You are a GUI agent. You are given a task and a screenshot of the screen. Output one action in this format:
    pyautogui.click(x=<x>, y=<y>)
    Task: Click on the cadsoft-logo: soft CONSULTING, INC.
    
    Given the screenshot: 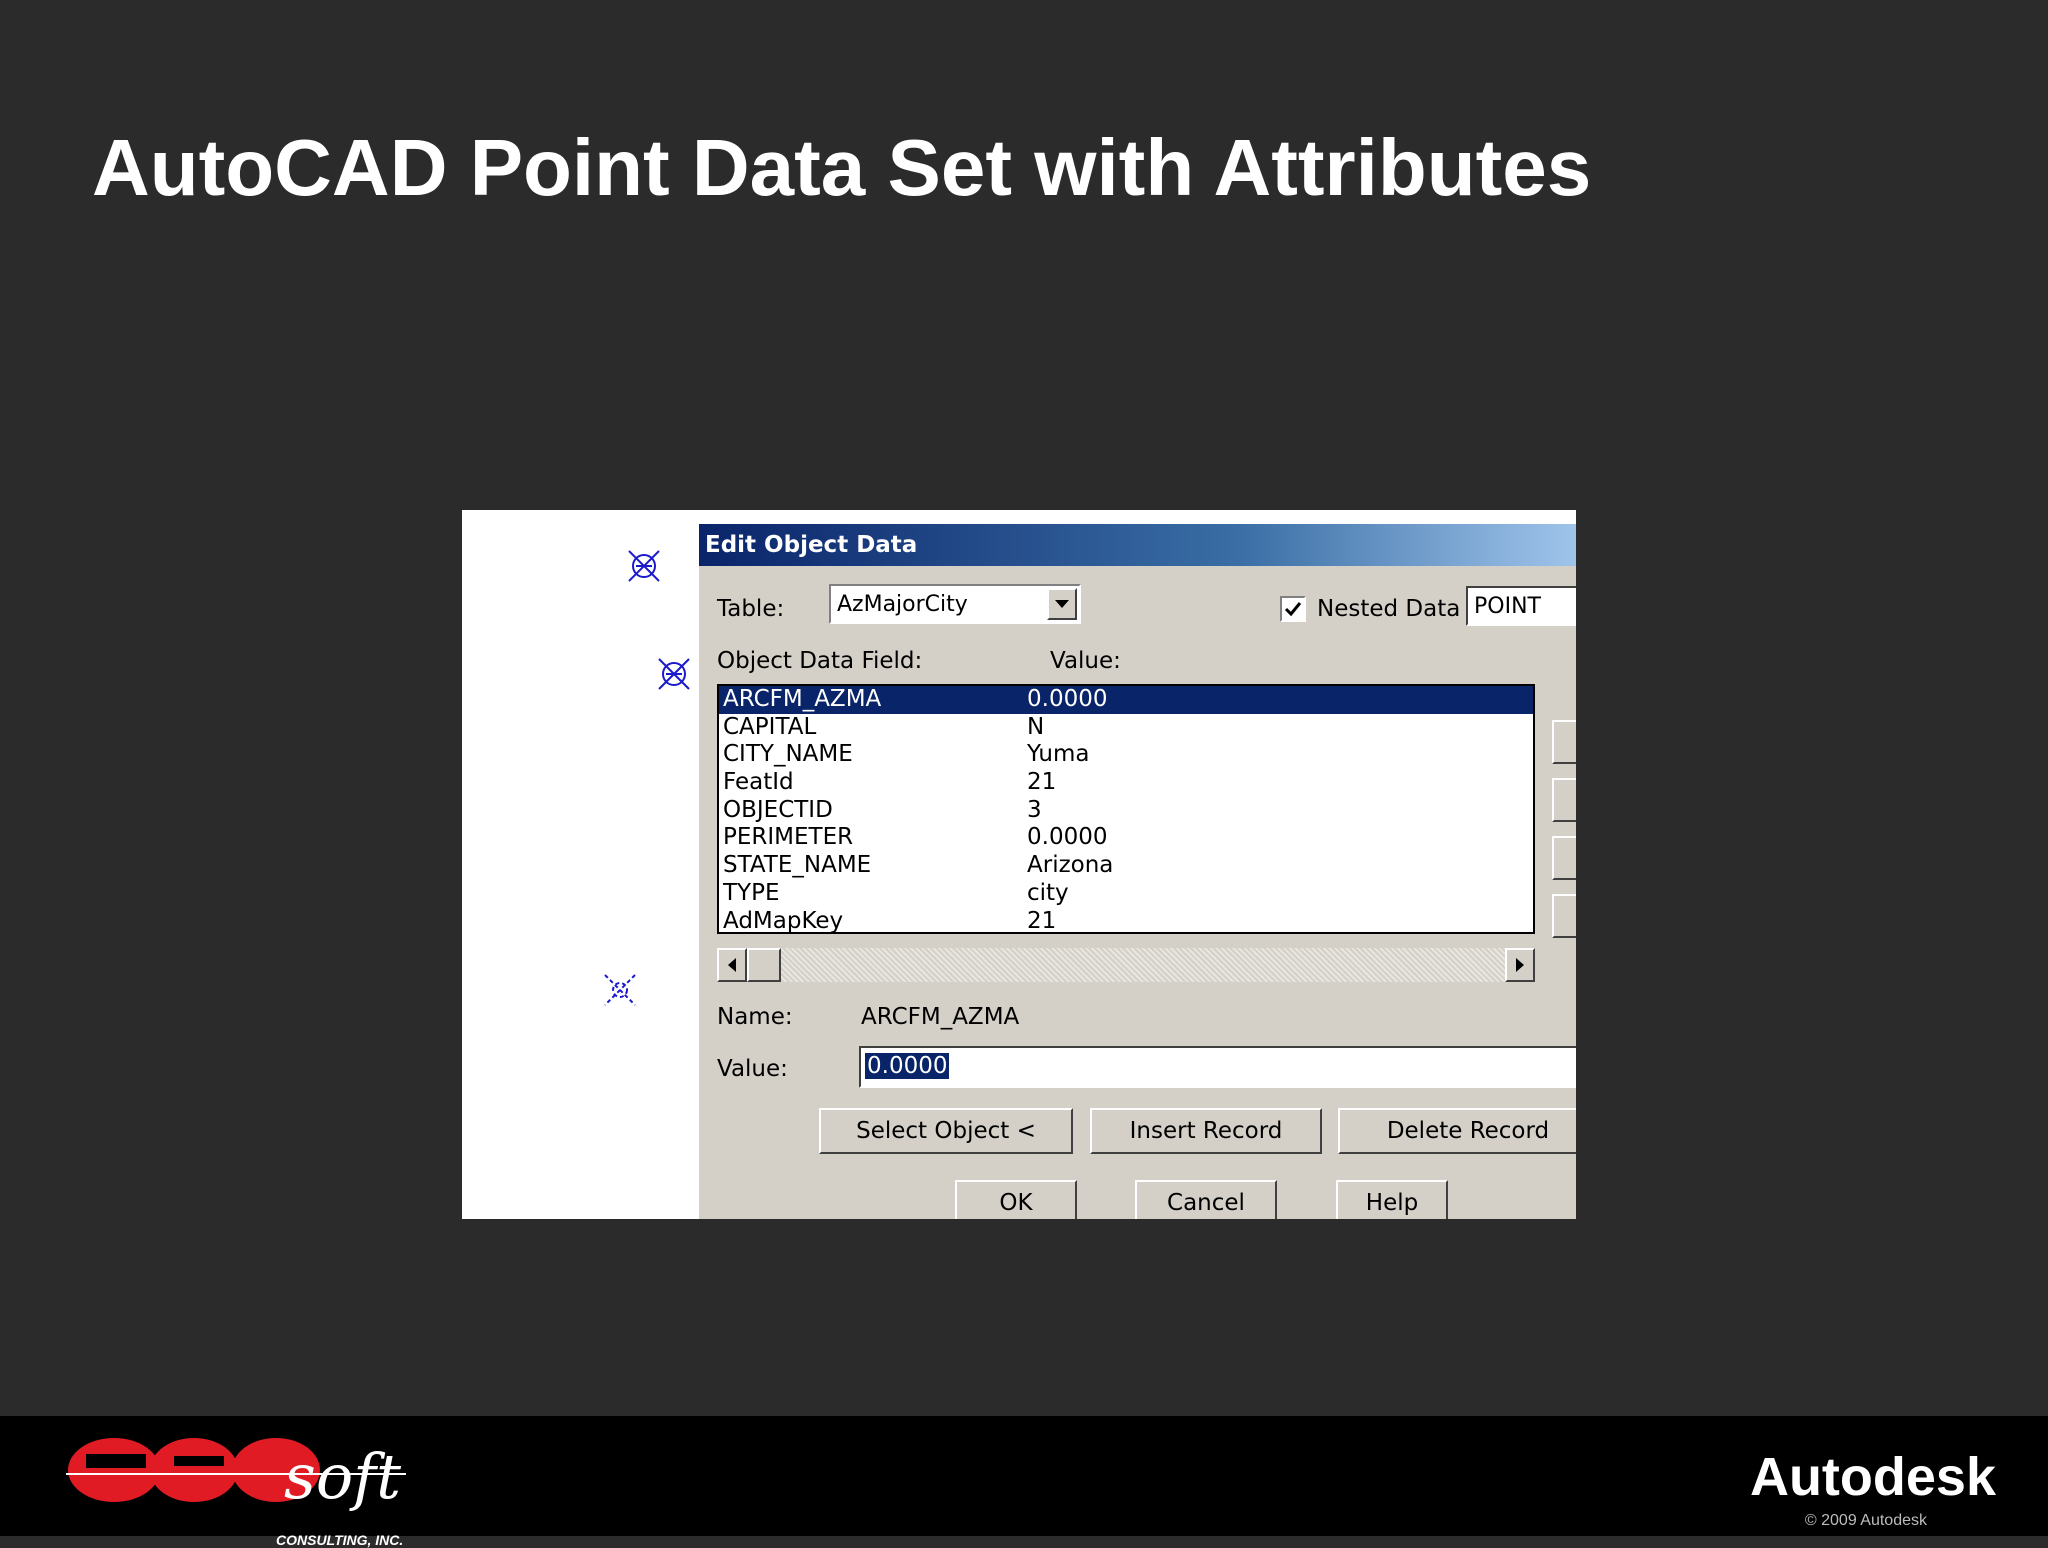 What is the action you would take?
    pyautogui.click(x=246, y=1489)
    